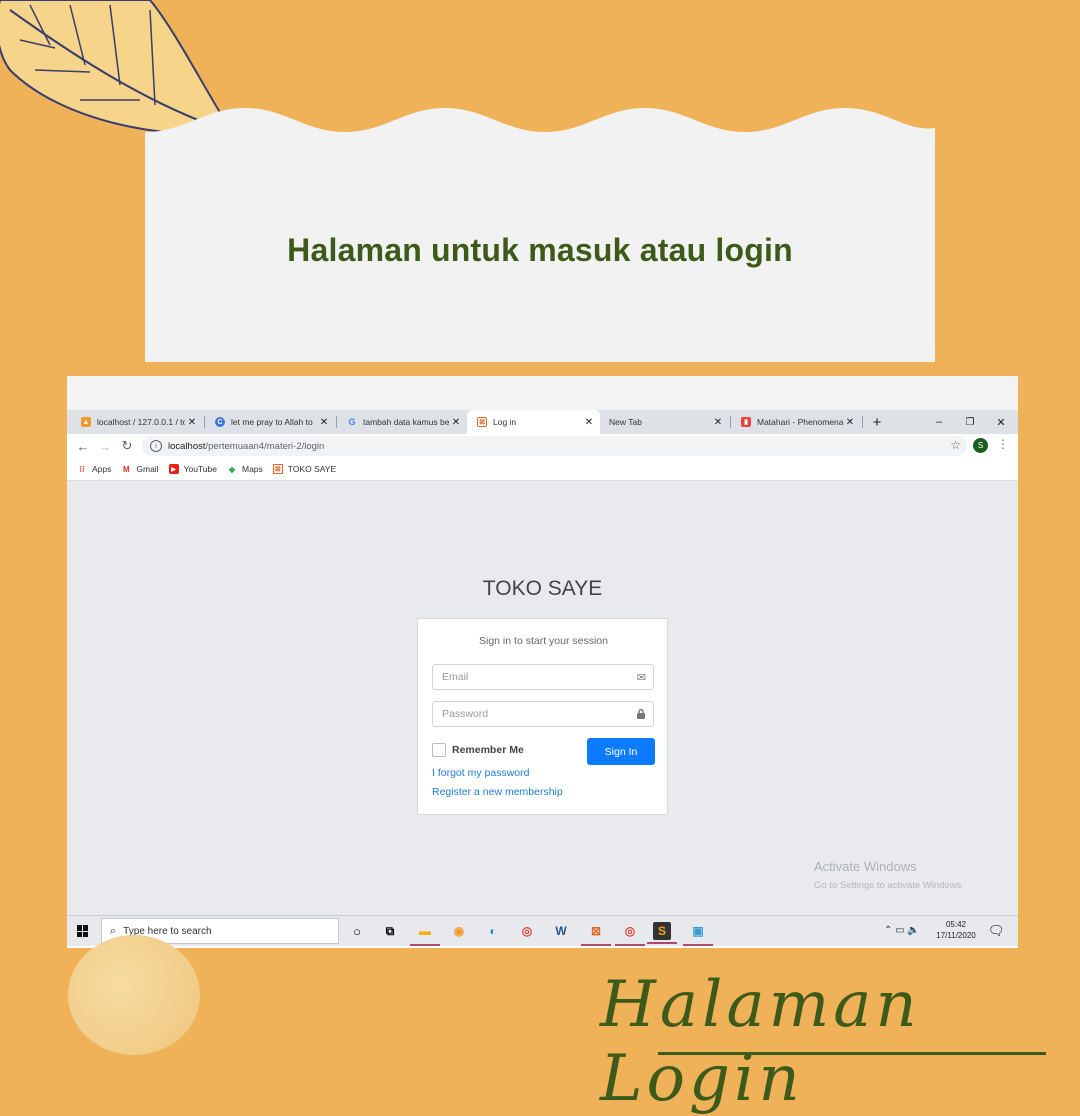 The height and width of the screenshot is (1116, 1080). I want to click on cortana-icon: ○, so click(357, 931).